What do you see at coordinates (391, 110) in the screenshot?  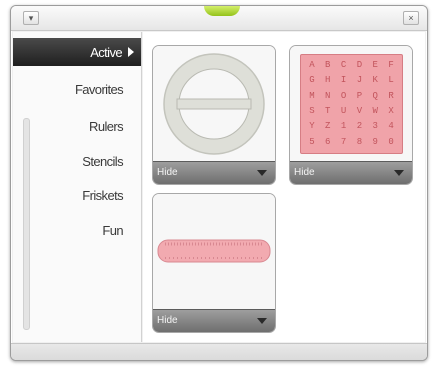 I see `stencil-letter: X` at bounding box center [391, 110].